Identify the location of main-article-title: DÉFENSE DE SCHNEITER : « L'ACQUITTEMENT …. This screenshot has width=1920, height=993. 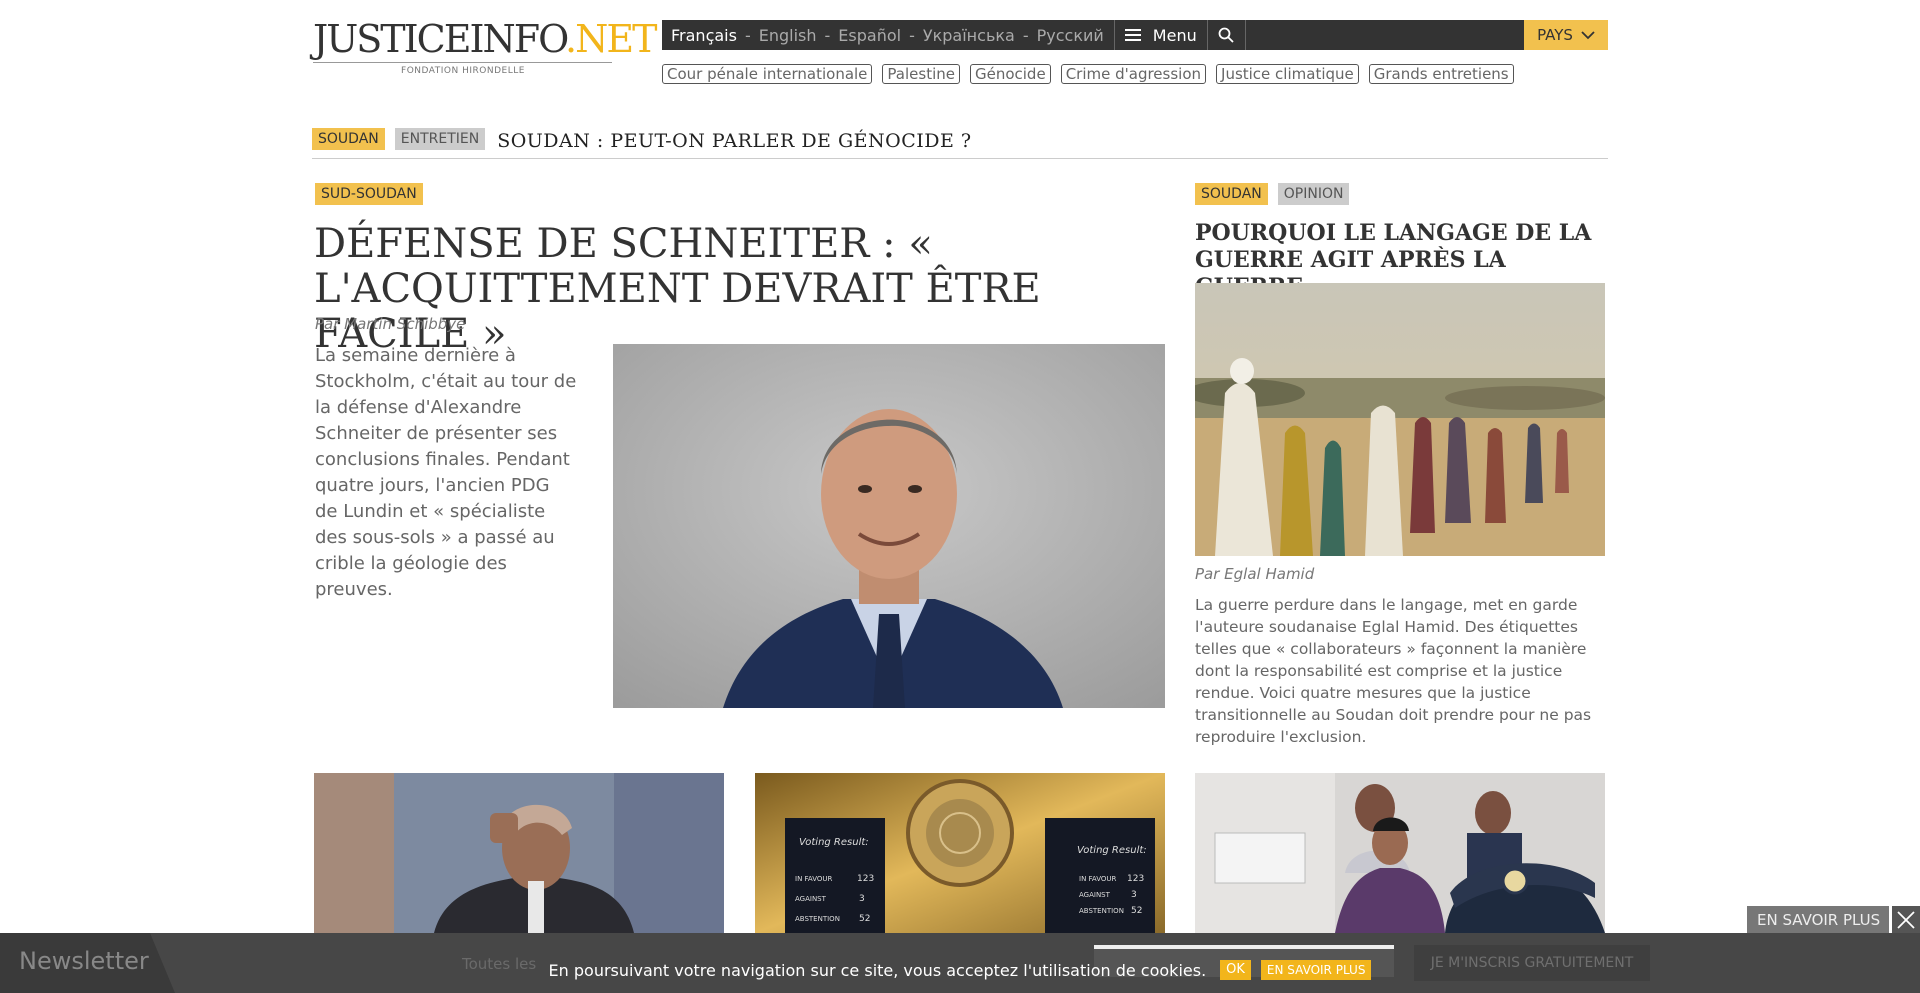
(744, 289).